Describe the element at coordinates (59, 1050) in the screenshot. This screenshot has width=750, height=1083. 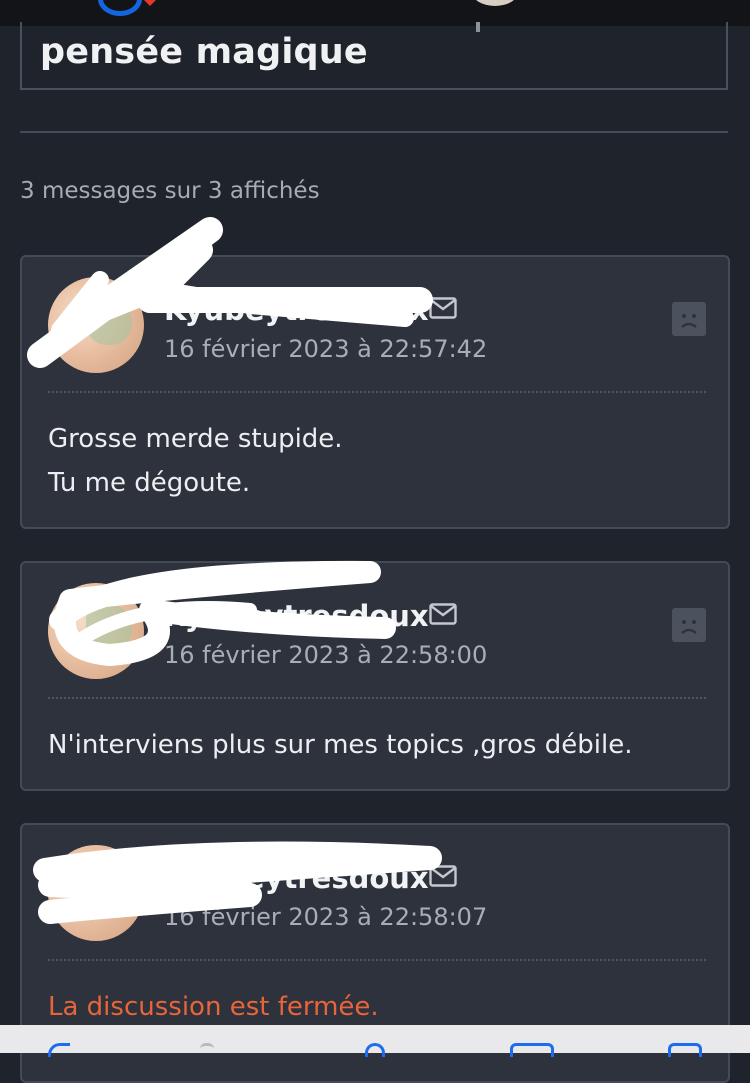
I see `back-icon` at that location.